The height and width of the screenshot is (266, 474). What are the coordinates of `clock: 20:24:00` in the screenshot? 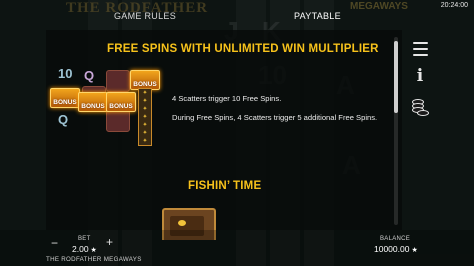 It's located at (454, 5).